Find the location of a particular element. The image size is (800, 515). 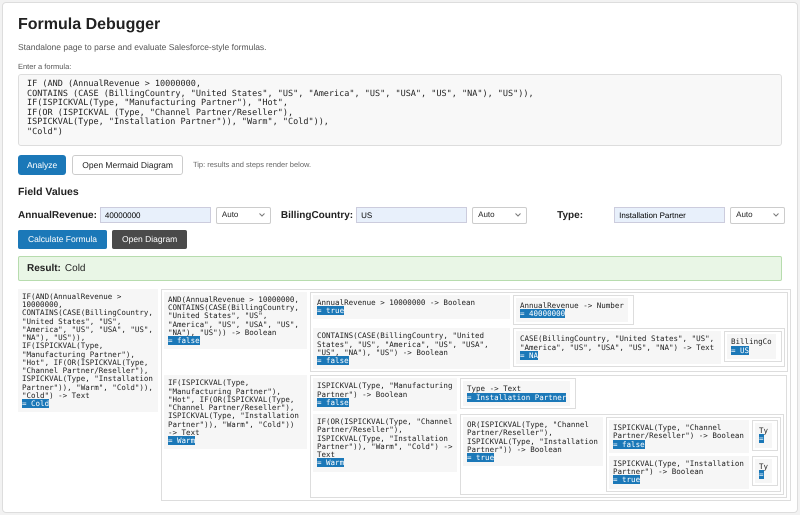

section-heading: Field Values is located at coordinates (49, 192).